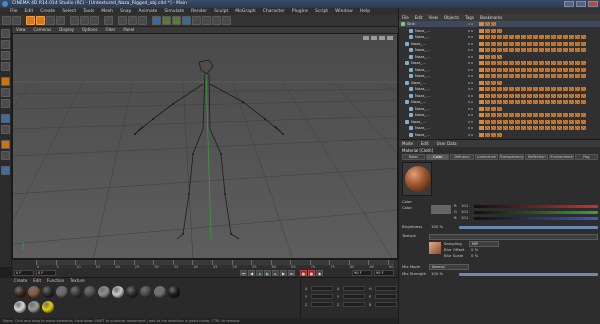  What do you see at coordinates (441, 209) in the screenshot?
I see `color-swatch` at bounding box center [441, 209].